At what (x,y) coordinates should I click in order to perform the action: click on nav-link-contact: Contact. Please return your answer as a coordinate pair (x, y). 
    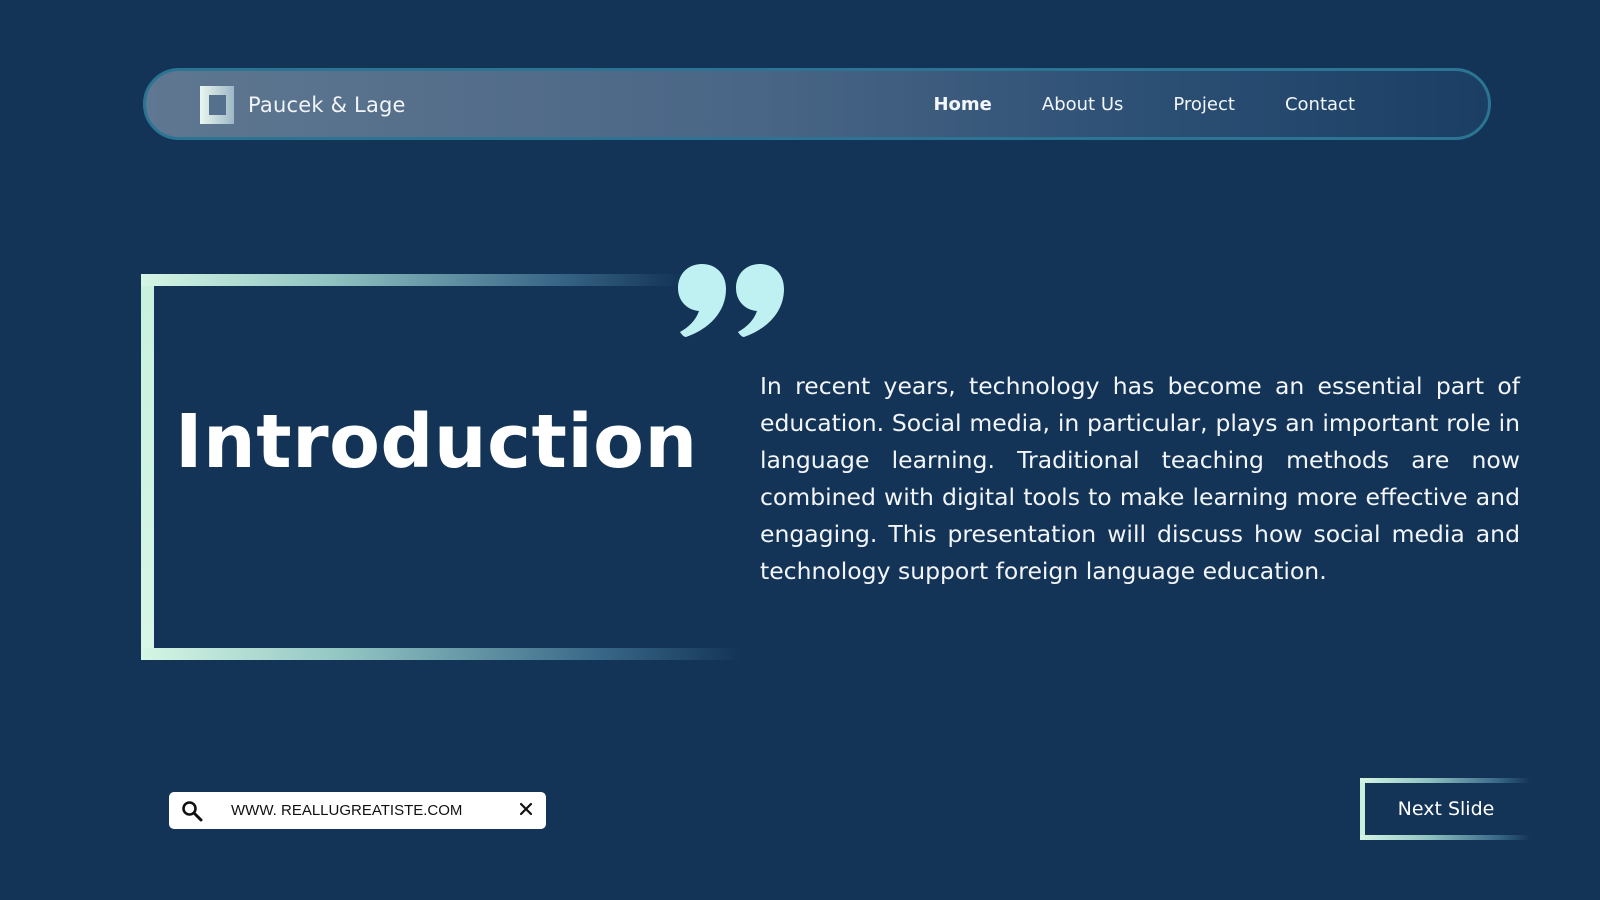
    Looking at the image, I should click on (1320, 104).